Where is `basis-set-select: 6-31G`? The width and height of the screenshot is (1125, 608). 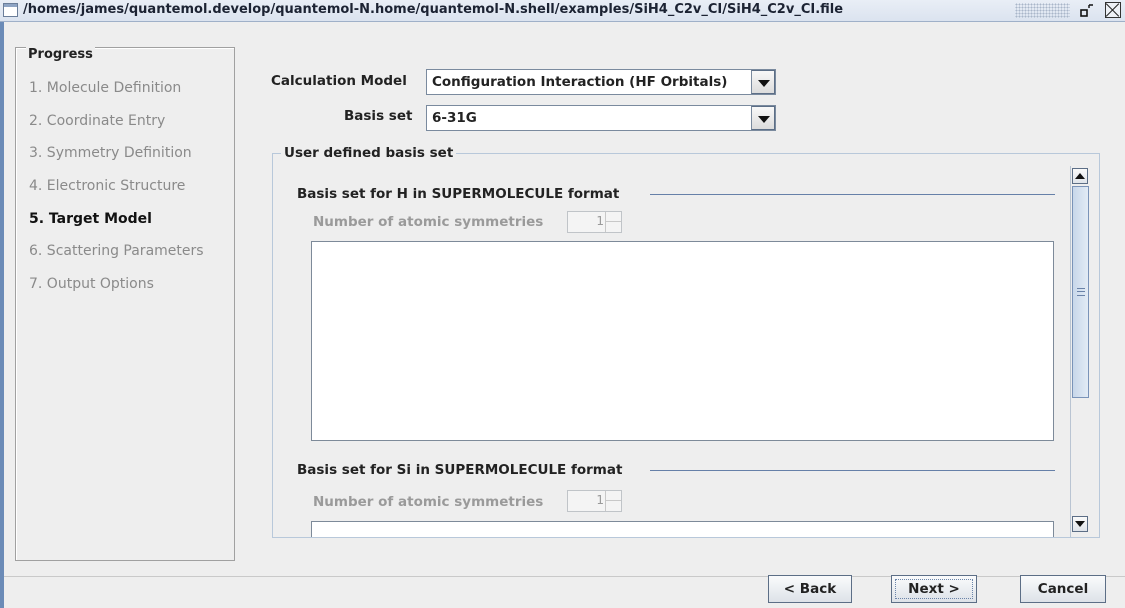
basis-set-select: 6-31G is located at coordinates (601, 118).